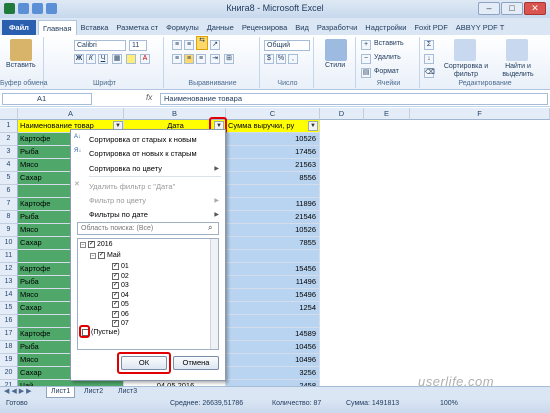 The image size is (550, 413). What do you see at coordinates (9, 230) in the screenshot?
I see `row-header: 9` at bounding box center [9, 230].